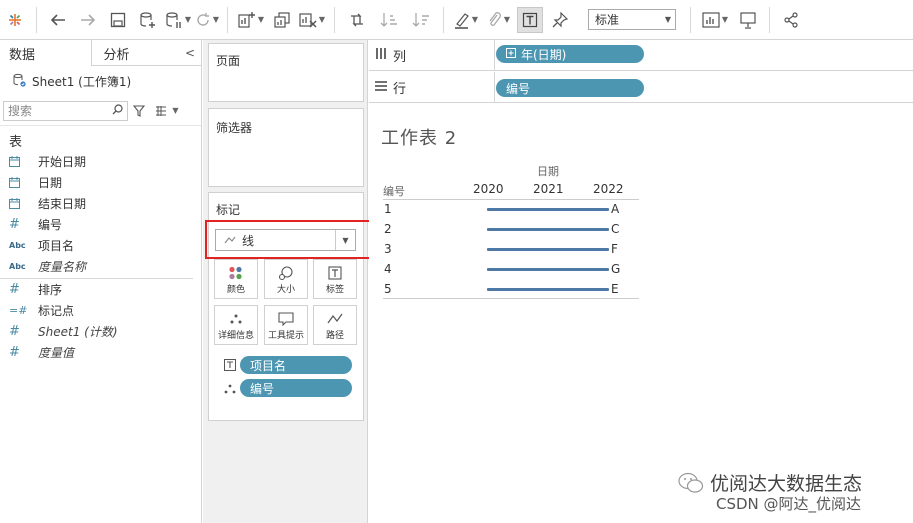 This screenshot has height=523, width=913. I want to click on section-tables: 表, so click(100, 140).